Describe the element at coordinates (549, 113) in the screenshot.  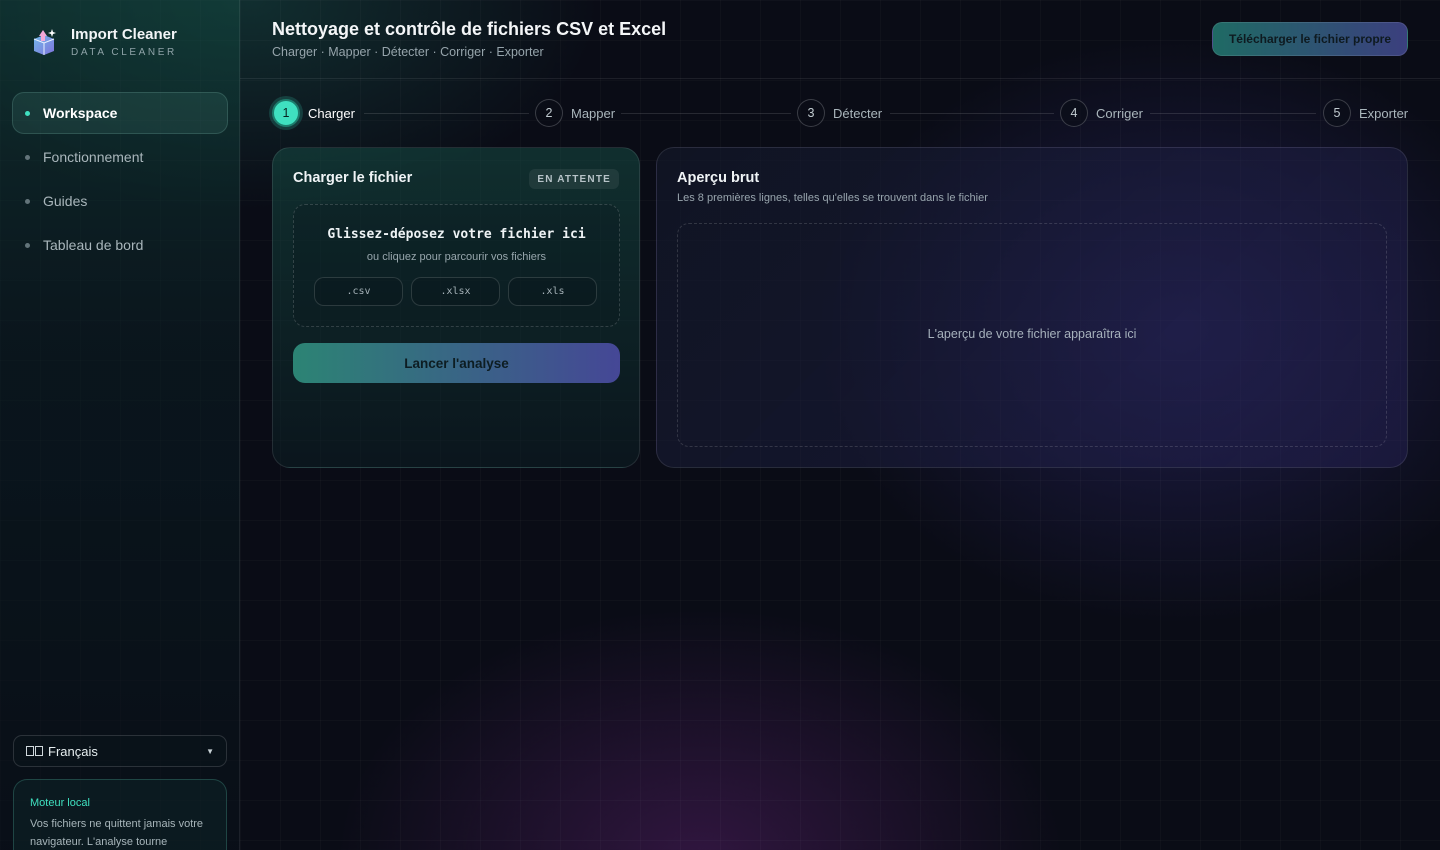
I see `step-number: 2` at that location.